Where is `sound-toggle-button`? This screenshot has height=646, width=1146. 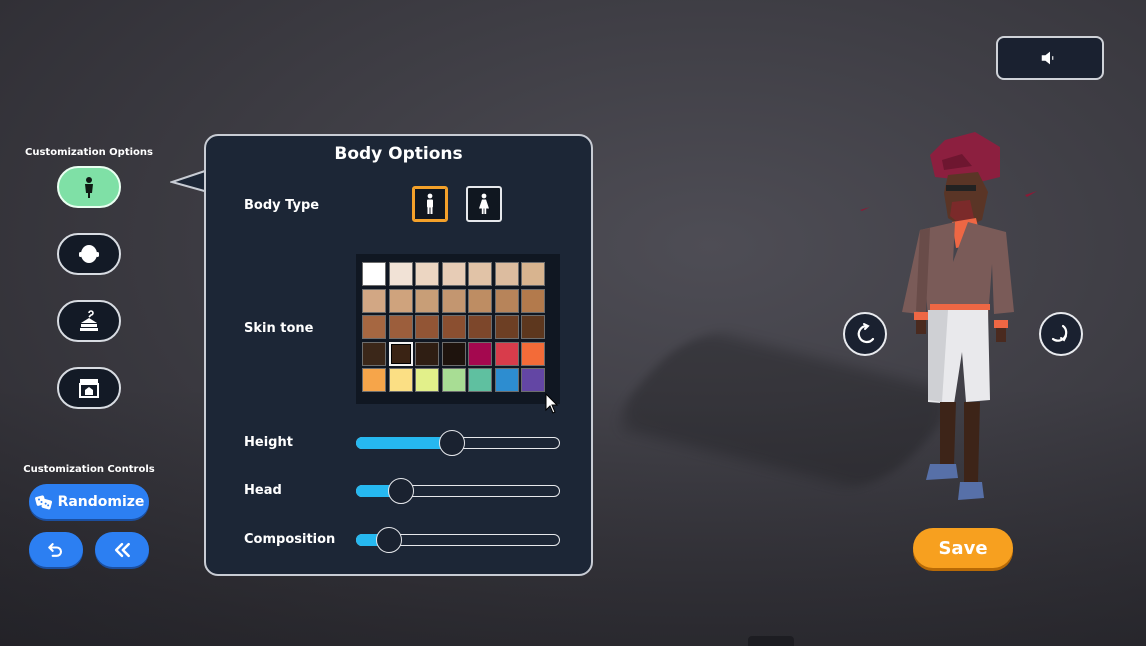 sound-toggle-button is located at coordinates (1050, 58).